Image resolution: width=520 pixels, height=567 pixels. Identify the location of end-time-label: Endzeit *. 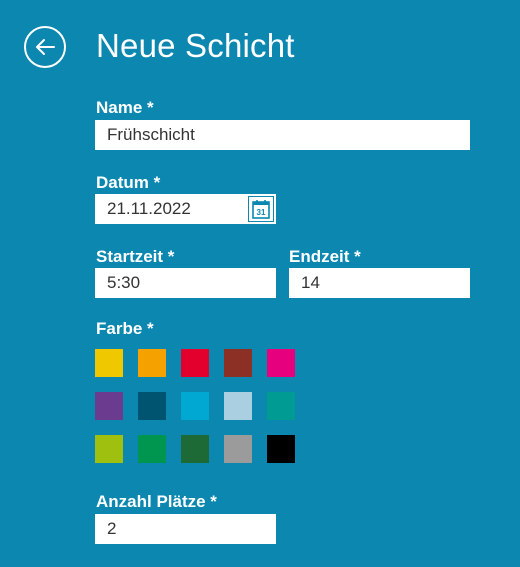
(325, 256).